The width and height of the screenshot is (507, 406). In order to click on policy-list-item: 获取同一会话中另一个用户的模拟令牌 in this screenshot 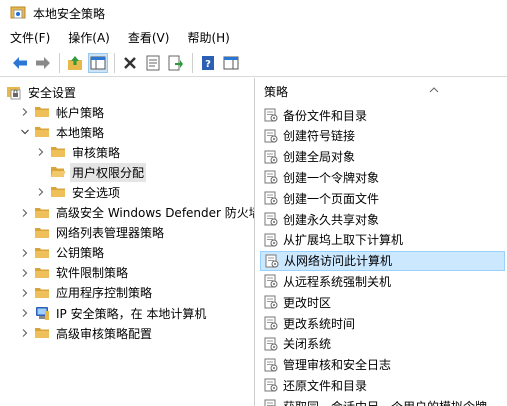, I will do `click(382, 401)`.